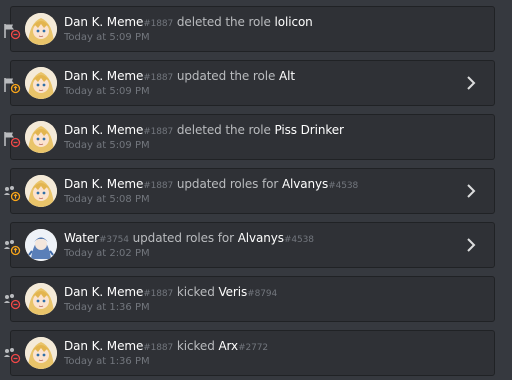 Image resolution: width=512 pixels, height=380 pixels. Describe the element at coordinates (81, 238) in the screenshot. I see `user-name: Water` at that location.